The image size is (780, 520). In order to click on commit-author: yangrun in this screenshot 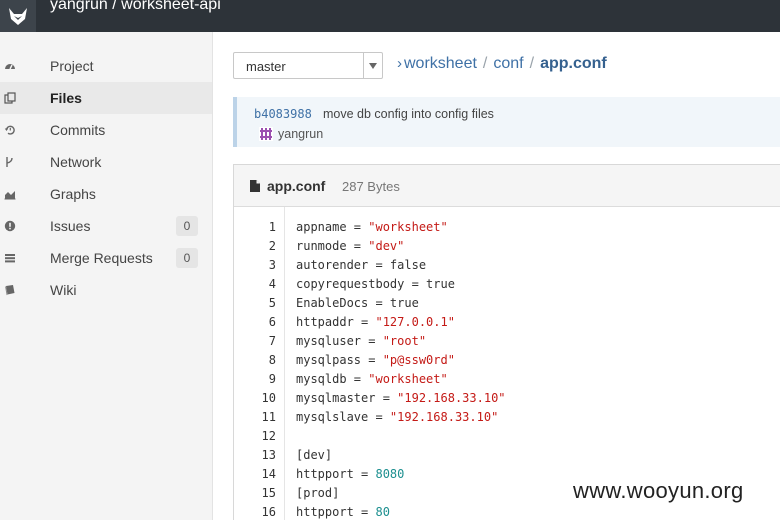, I will do `click(291, 134)`.